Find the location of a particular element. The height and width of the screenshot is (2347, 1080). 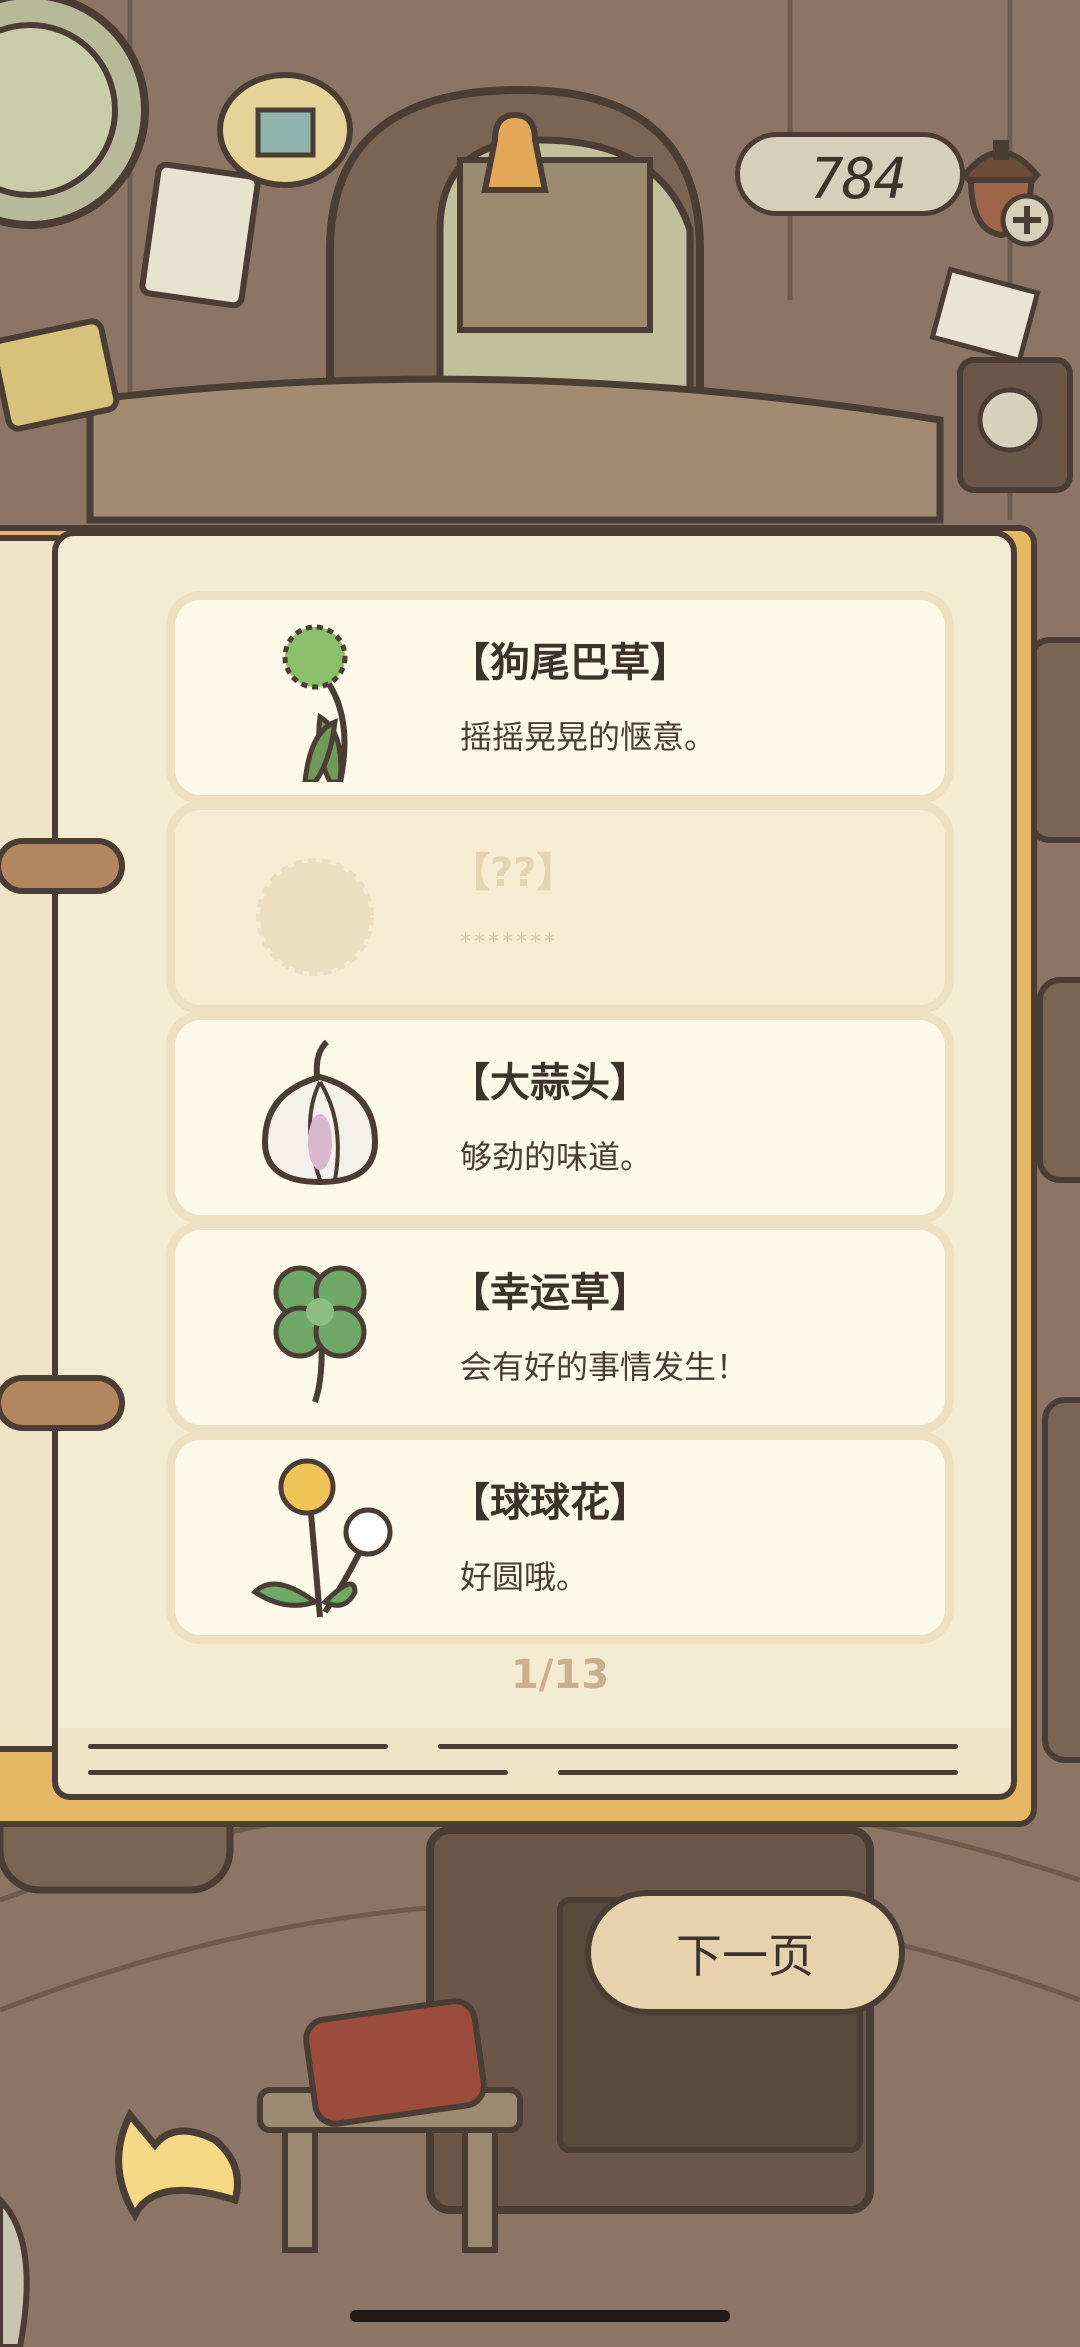

collection-item: 【狗尾巴草】 摇摇晃晃的惬意。 is located at coordinates (560, 697).